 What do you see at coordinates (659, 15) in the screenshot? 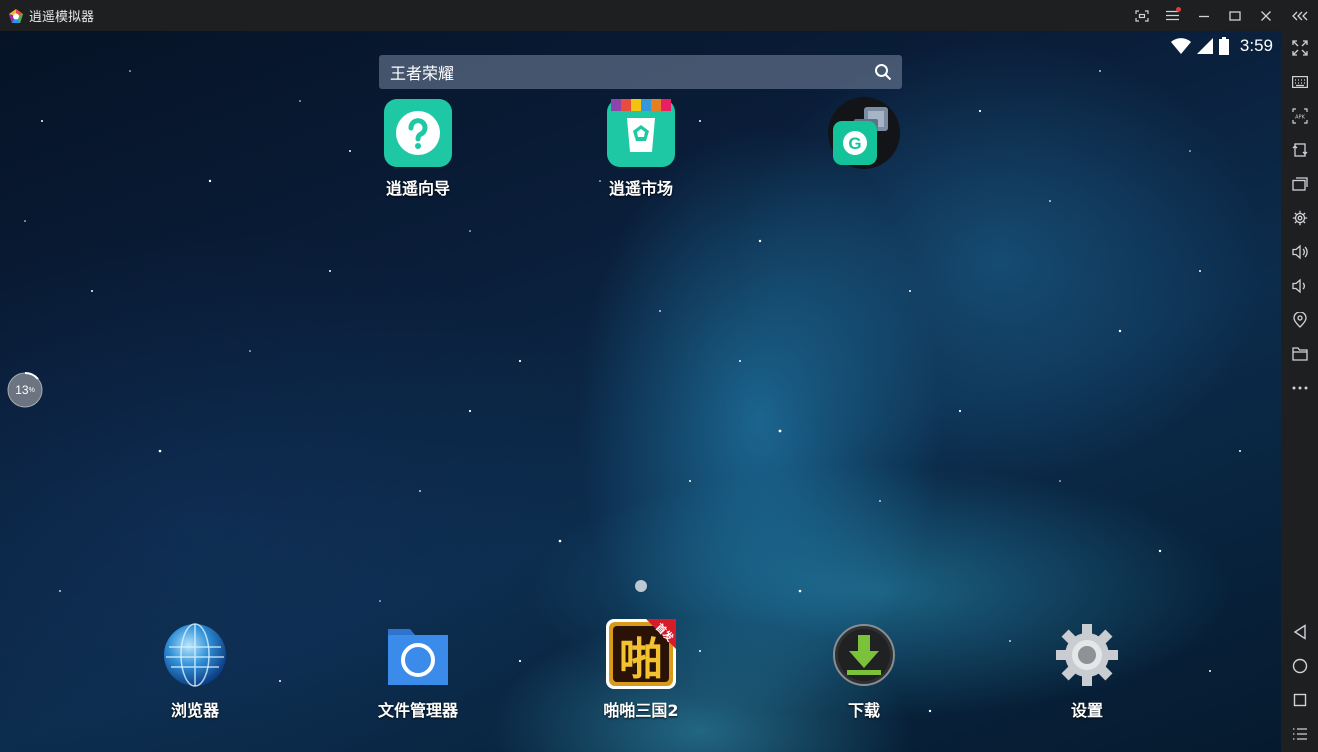
I see `title-bar: 逍遥模拟器` at bounding box center [659, 15].